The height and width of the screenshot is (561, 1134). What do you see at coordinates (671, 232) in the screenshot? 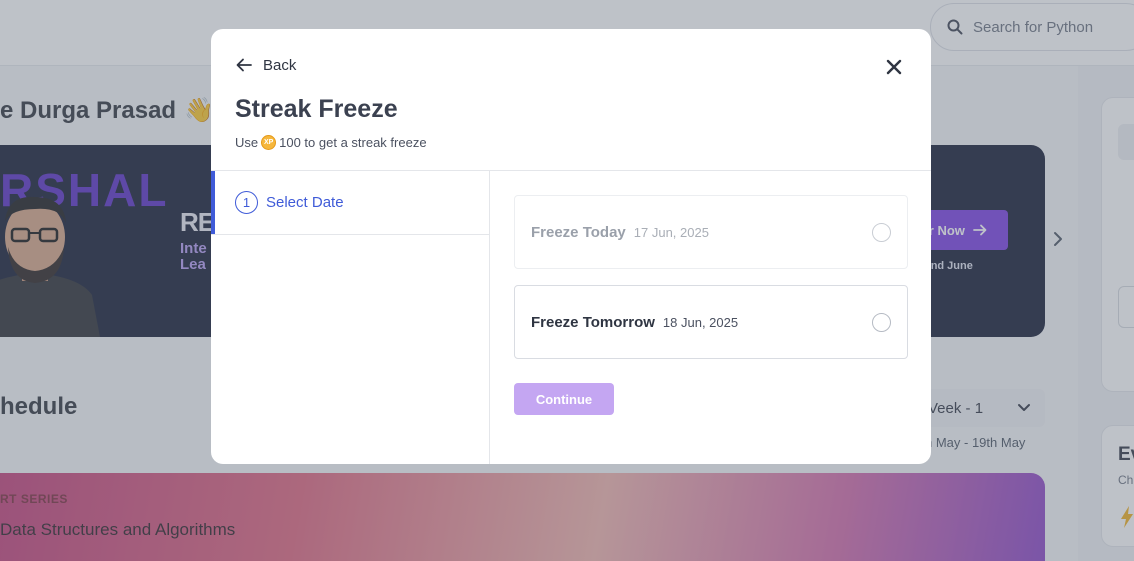
I see `option-date: 17 Jun, 2025` at bounding box center [671, 232].